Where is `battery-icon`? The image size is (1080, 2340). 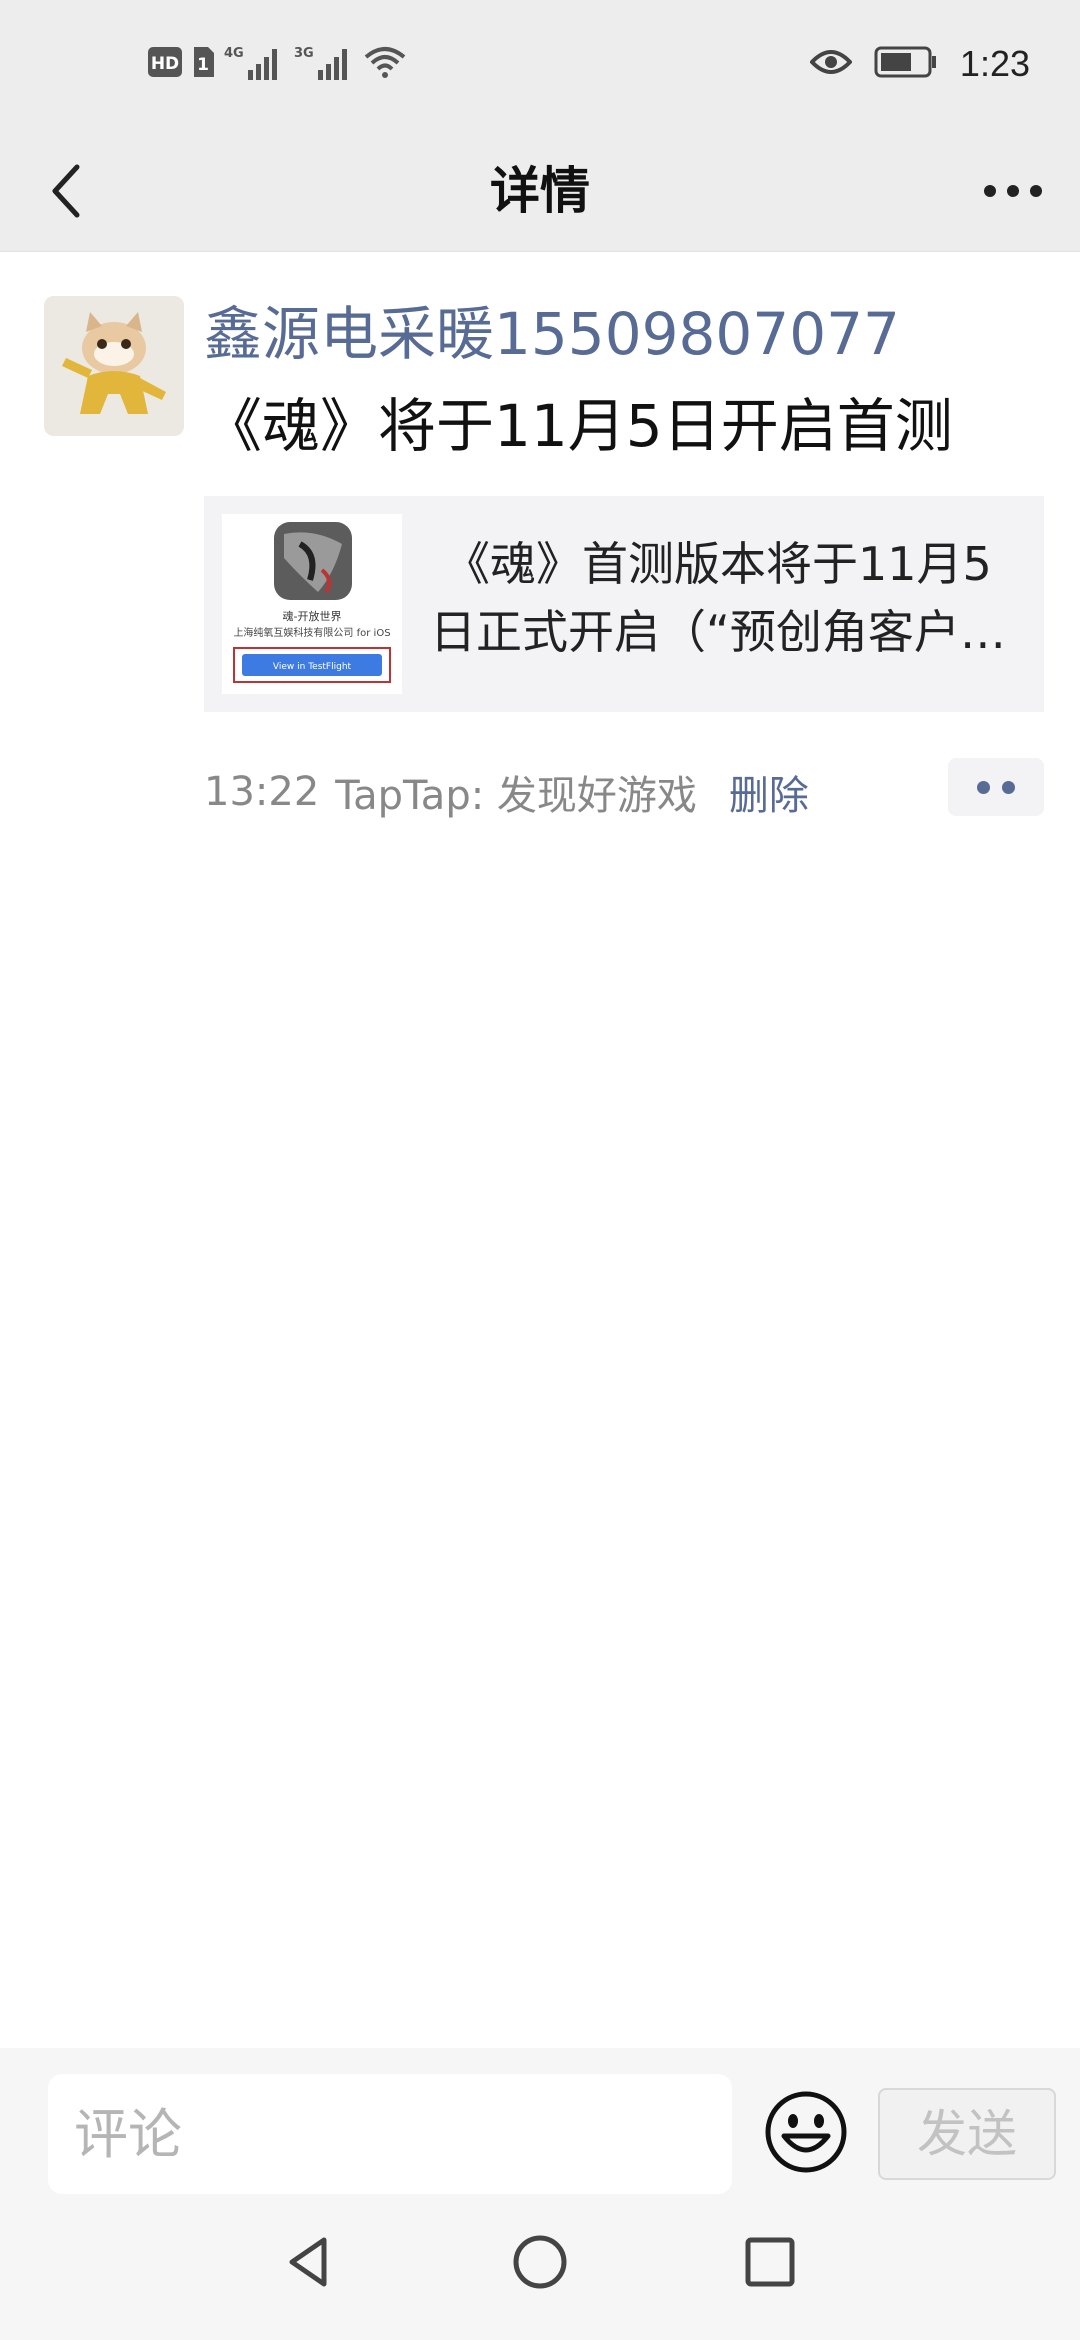
battery-icon is located at coordinates (906, 64).